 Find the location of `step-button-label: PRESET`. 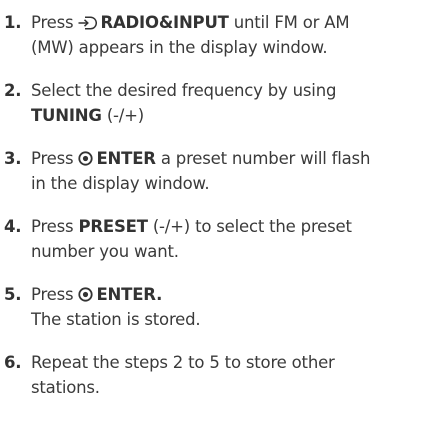

step-button-label: PRESET is located at coordinates (113, 226).